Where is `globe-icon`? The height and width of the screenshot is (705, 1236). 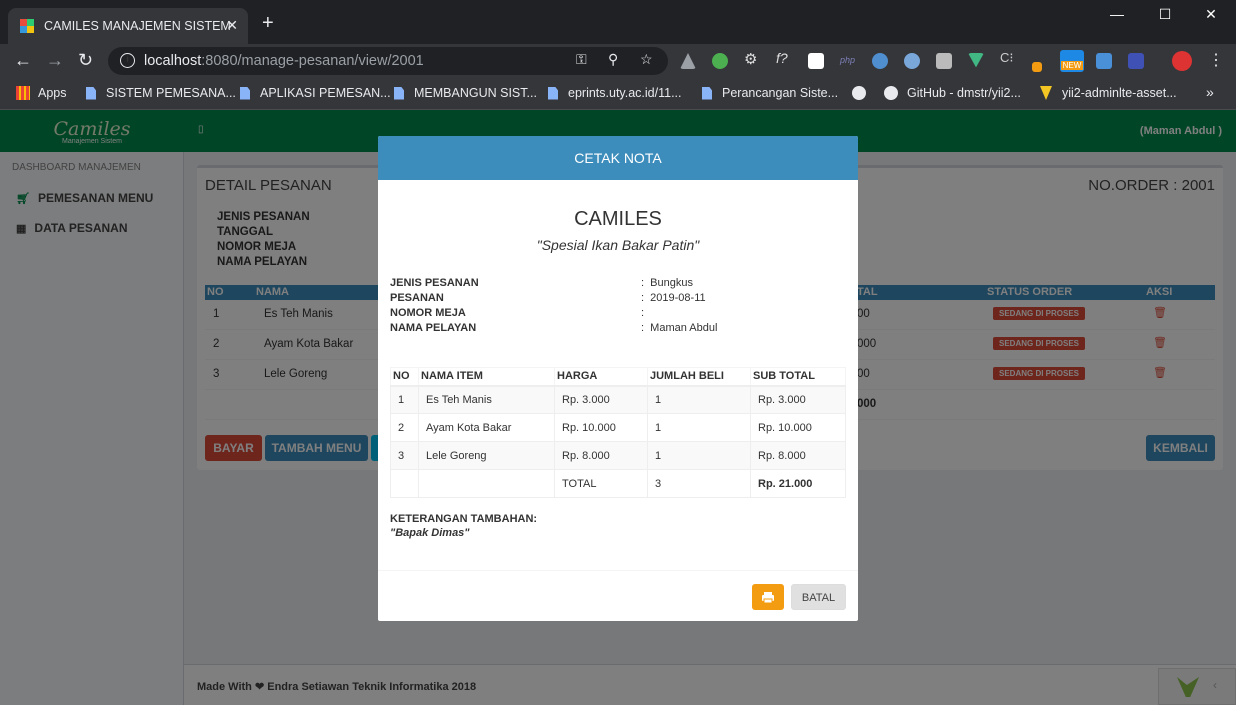
globe-icon is located at coordinates (859, 93).